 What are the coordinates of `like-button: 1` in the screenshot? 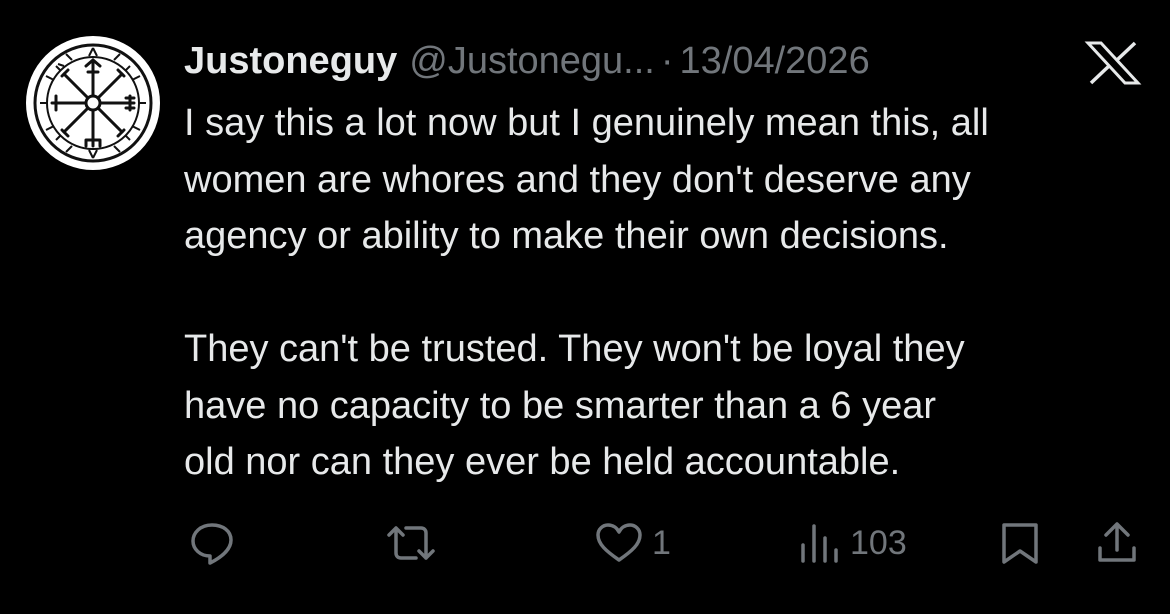 It's located at (632, 543).